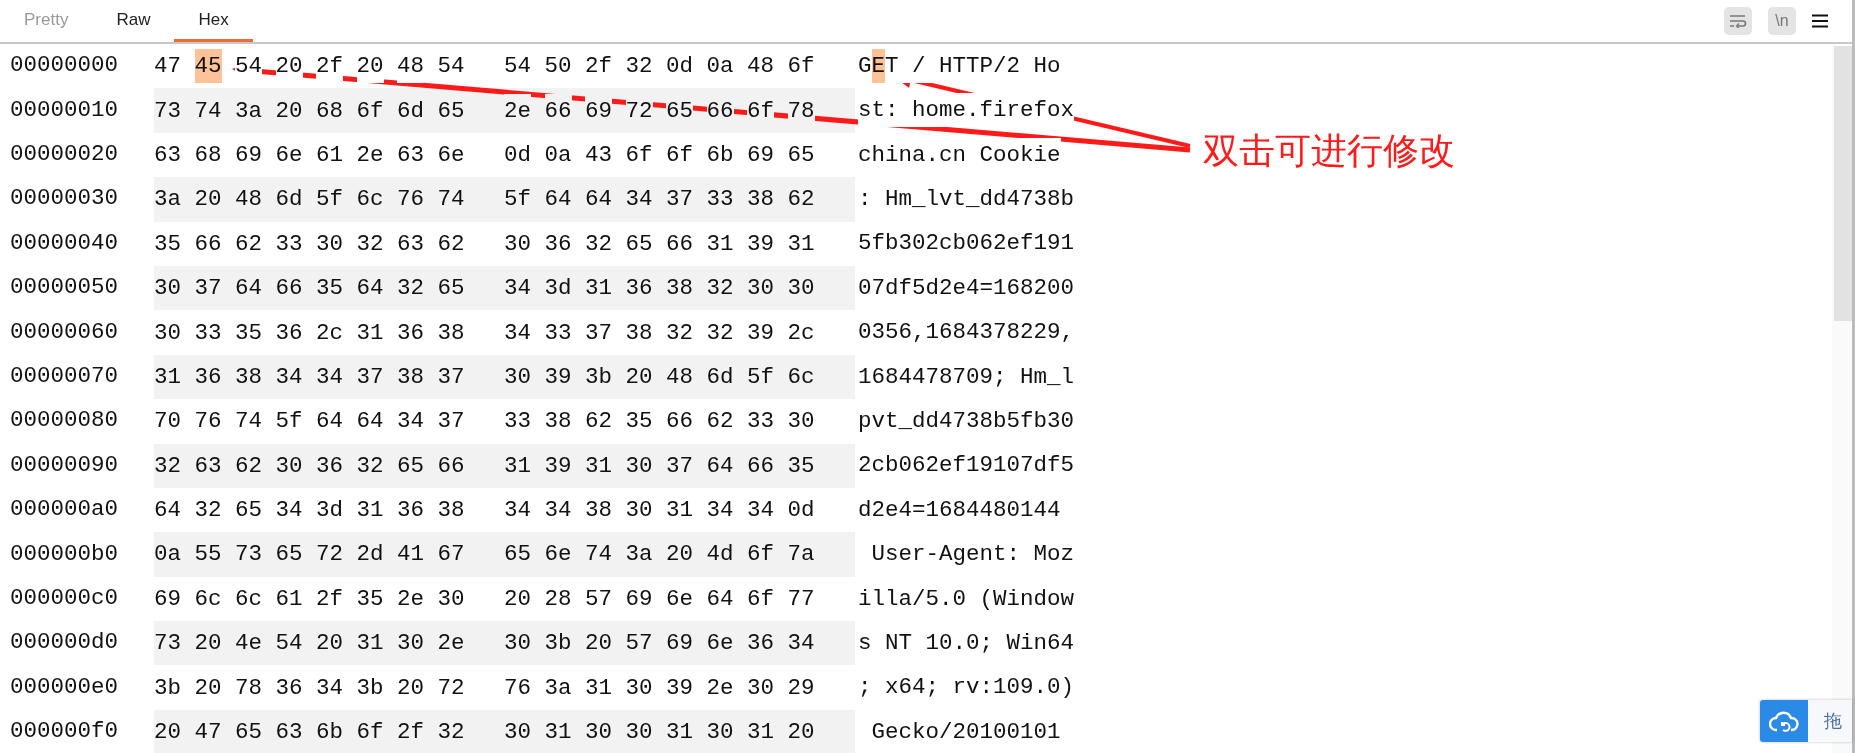 The width and height of the screenshot is (1855, 753). Describe the element at coordinates (966, 110) in the screenshot. I see `ascii-text: st: home.firefox` at that location.